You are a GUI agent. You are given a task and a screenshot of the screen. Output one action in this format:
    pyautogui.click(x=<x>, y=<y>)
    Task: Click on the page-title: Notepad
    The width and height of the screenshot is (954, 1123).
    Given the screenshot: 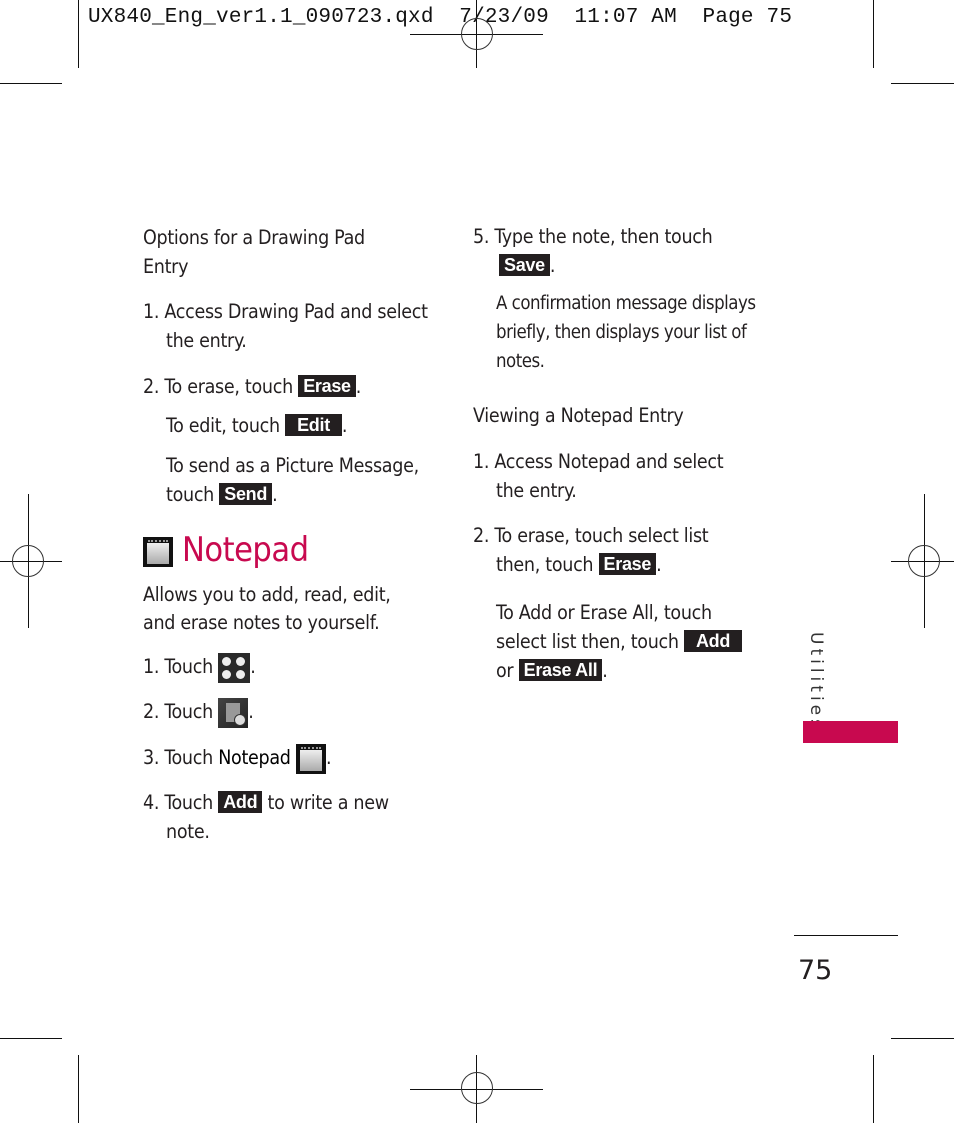 What is the action you would take?
    pyautogui.click(x=245, y=550)
    